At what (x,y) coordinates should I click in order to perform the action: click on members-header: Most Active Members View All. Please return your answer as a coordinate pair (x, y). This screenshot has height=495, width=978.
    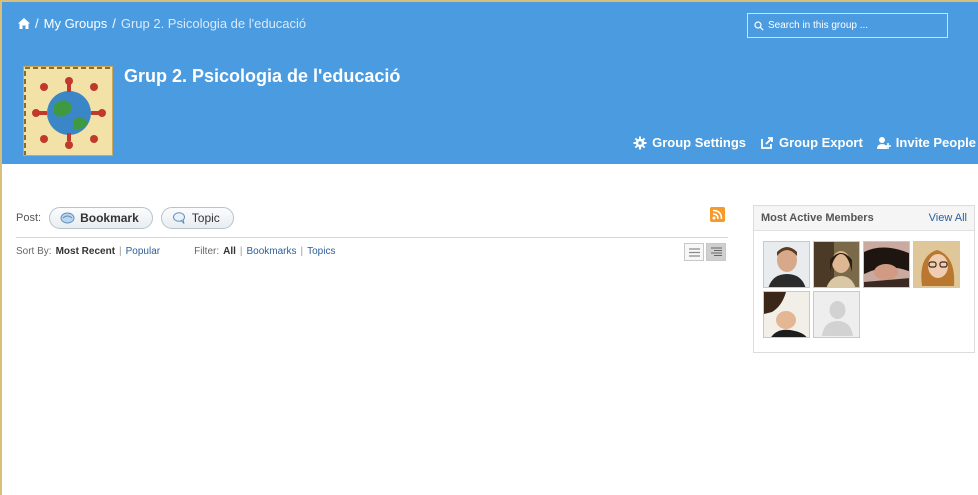
    Looking at the image, I should click on (864, 218).